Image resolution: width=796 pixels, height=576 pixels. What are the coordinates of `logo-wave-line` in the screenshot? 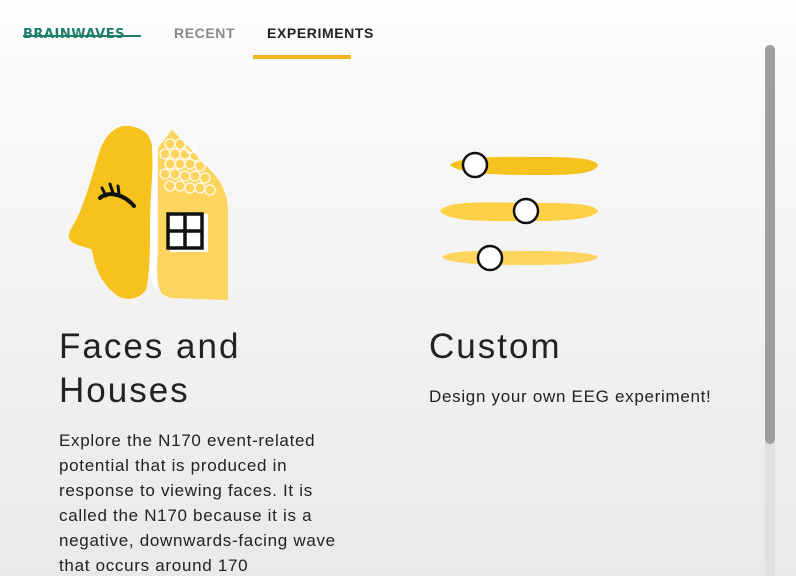 It's located at (82, 36).